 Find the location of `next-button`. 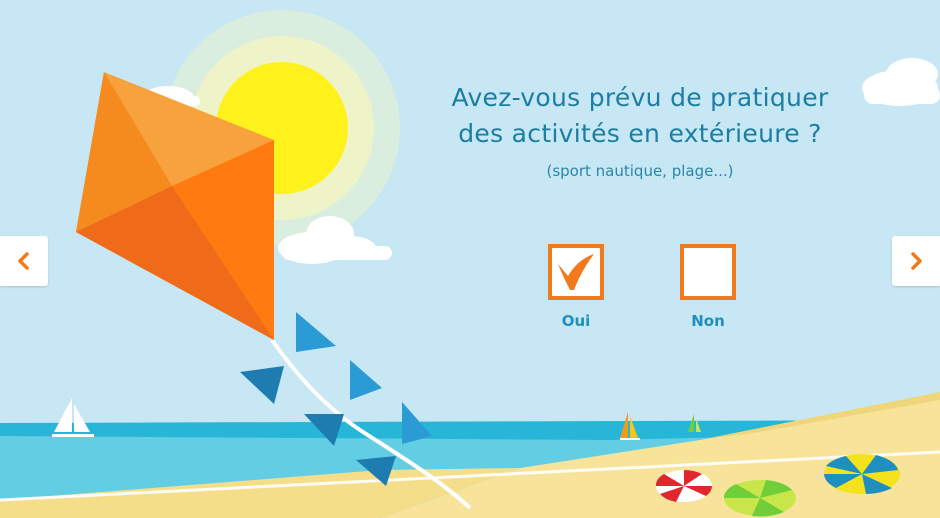

next-button is located at coordinates (916, 261).